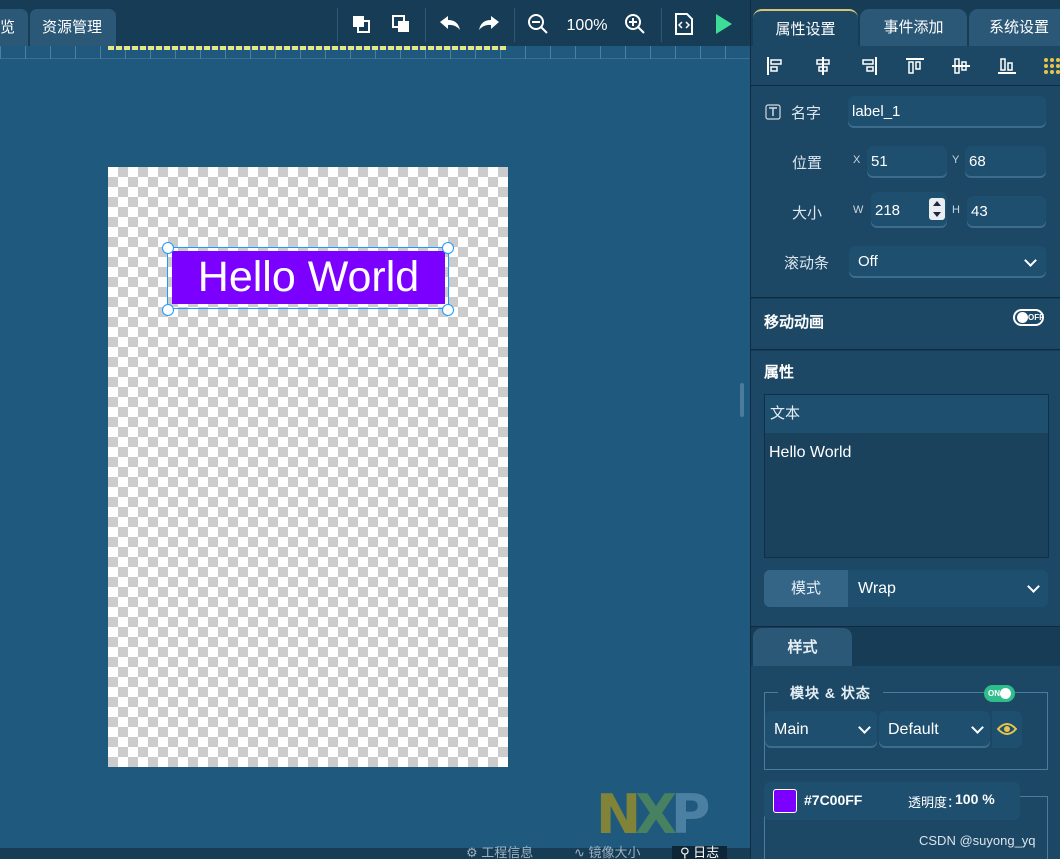 The height and width of the screenshot is (859, 1060). I want to click on y-axis-label: Y, so click(956, 160).